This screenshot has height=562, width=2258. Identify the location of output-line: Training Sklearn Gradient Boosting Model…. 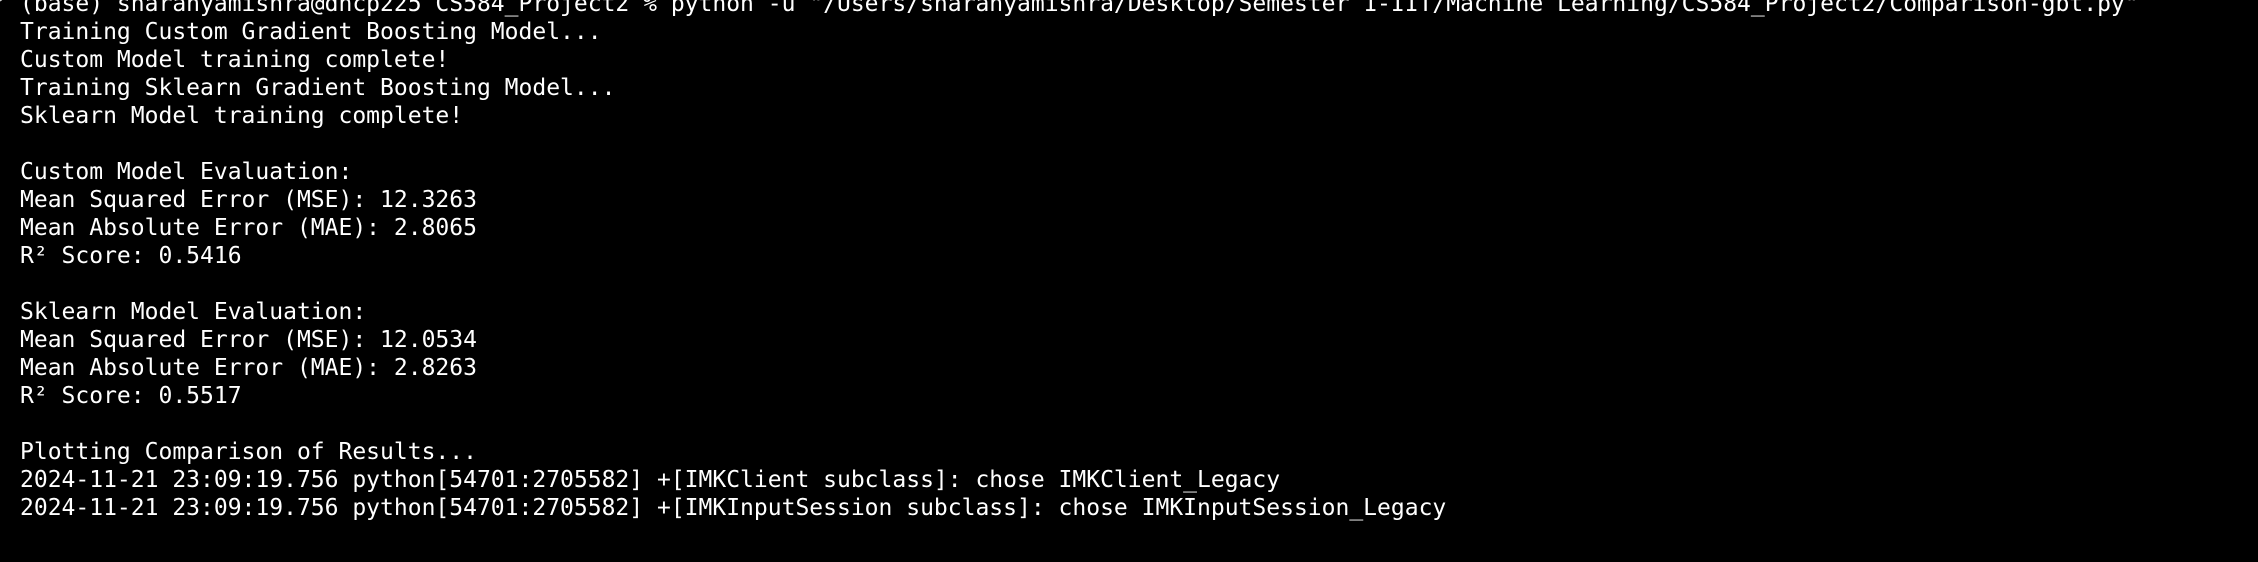
(318, 88).